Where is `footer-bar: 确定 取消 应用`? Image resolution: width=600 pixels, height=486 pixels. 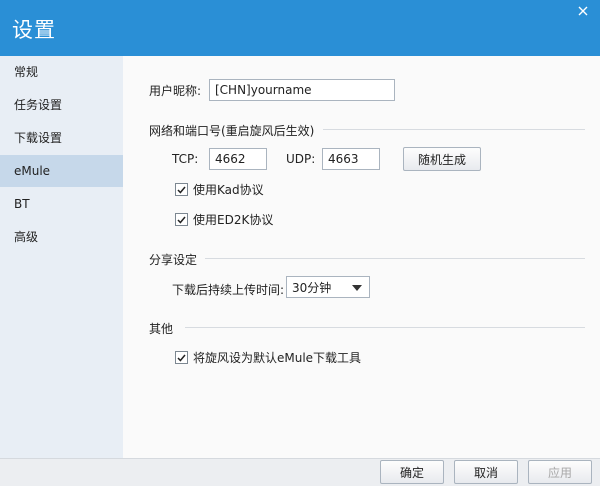
footer-bar: 确定 取消 应用 is located at coordinates (300, 472).